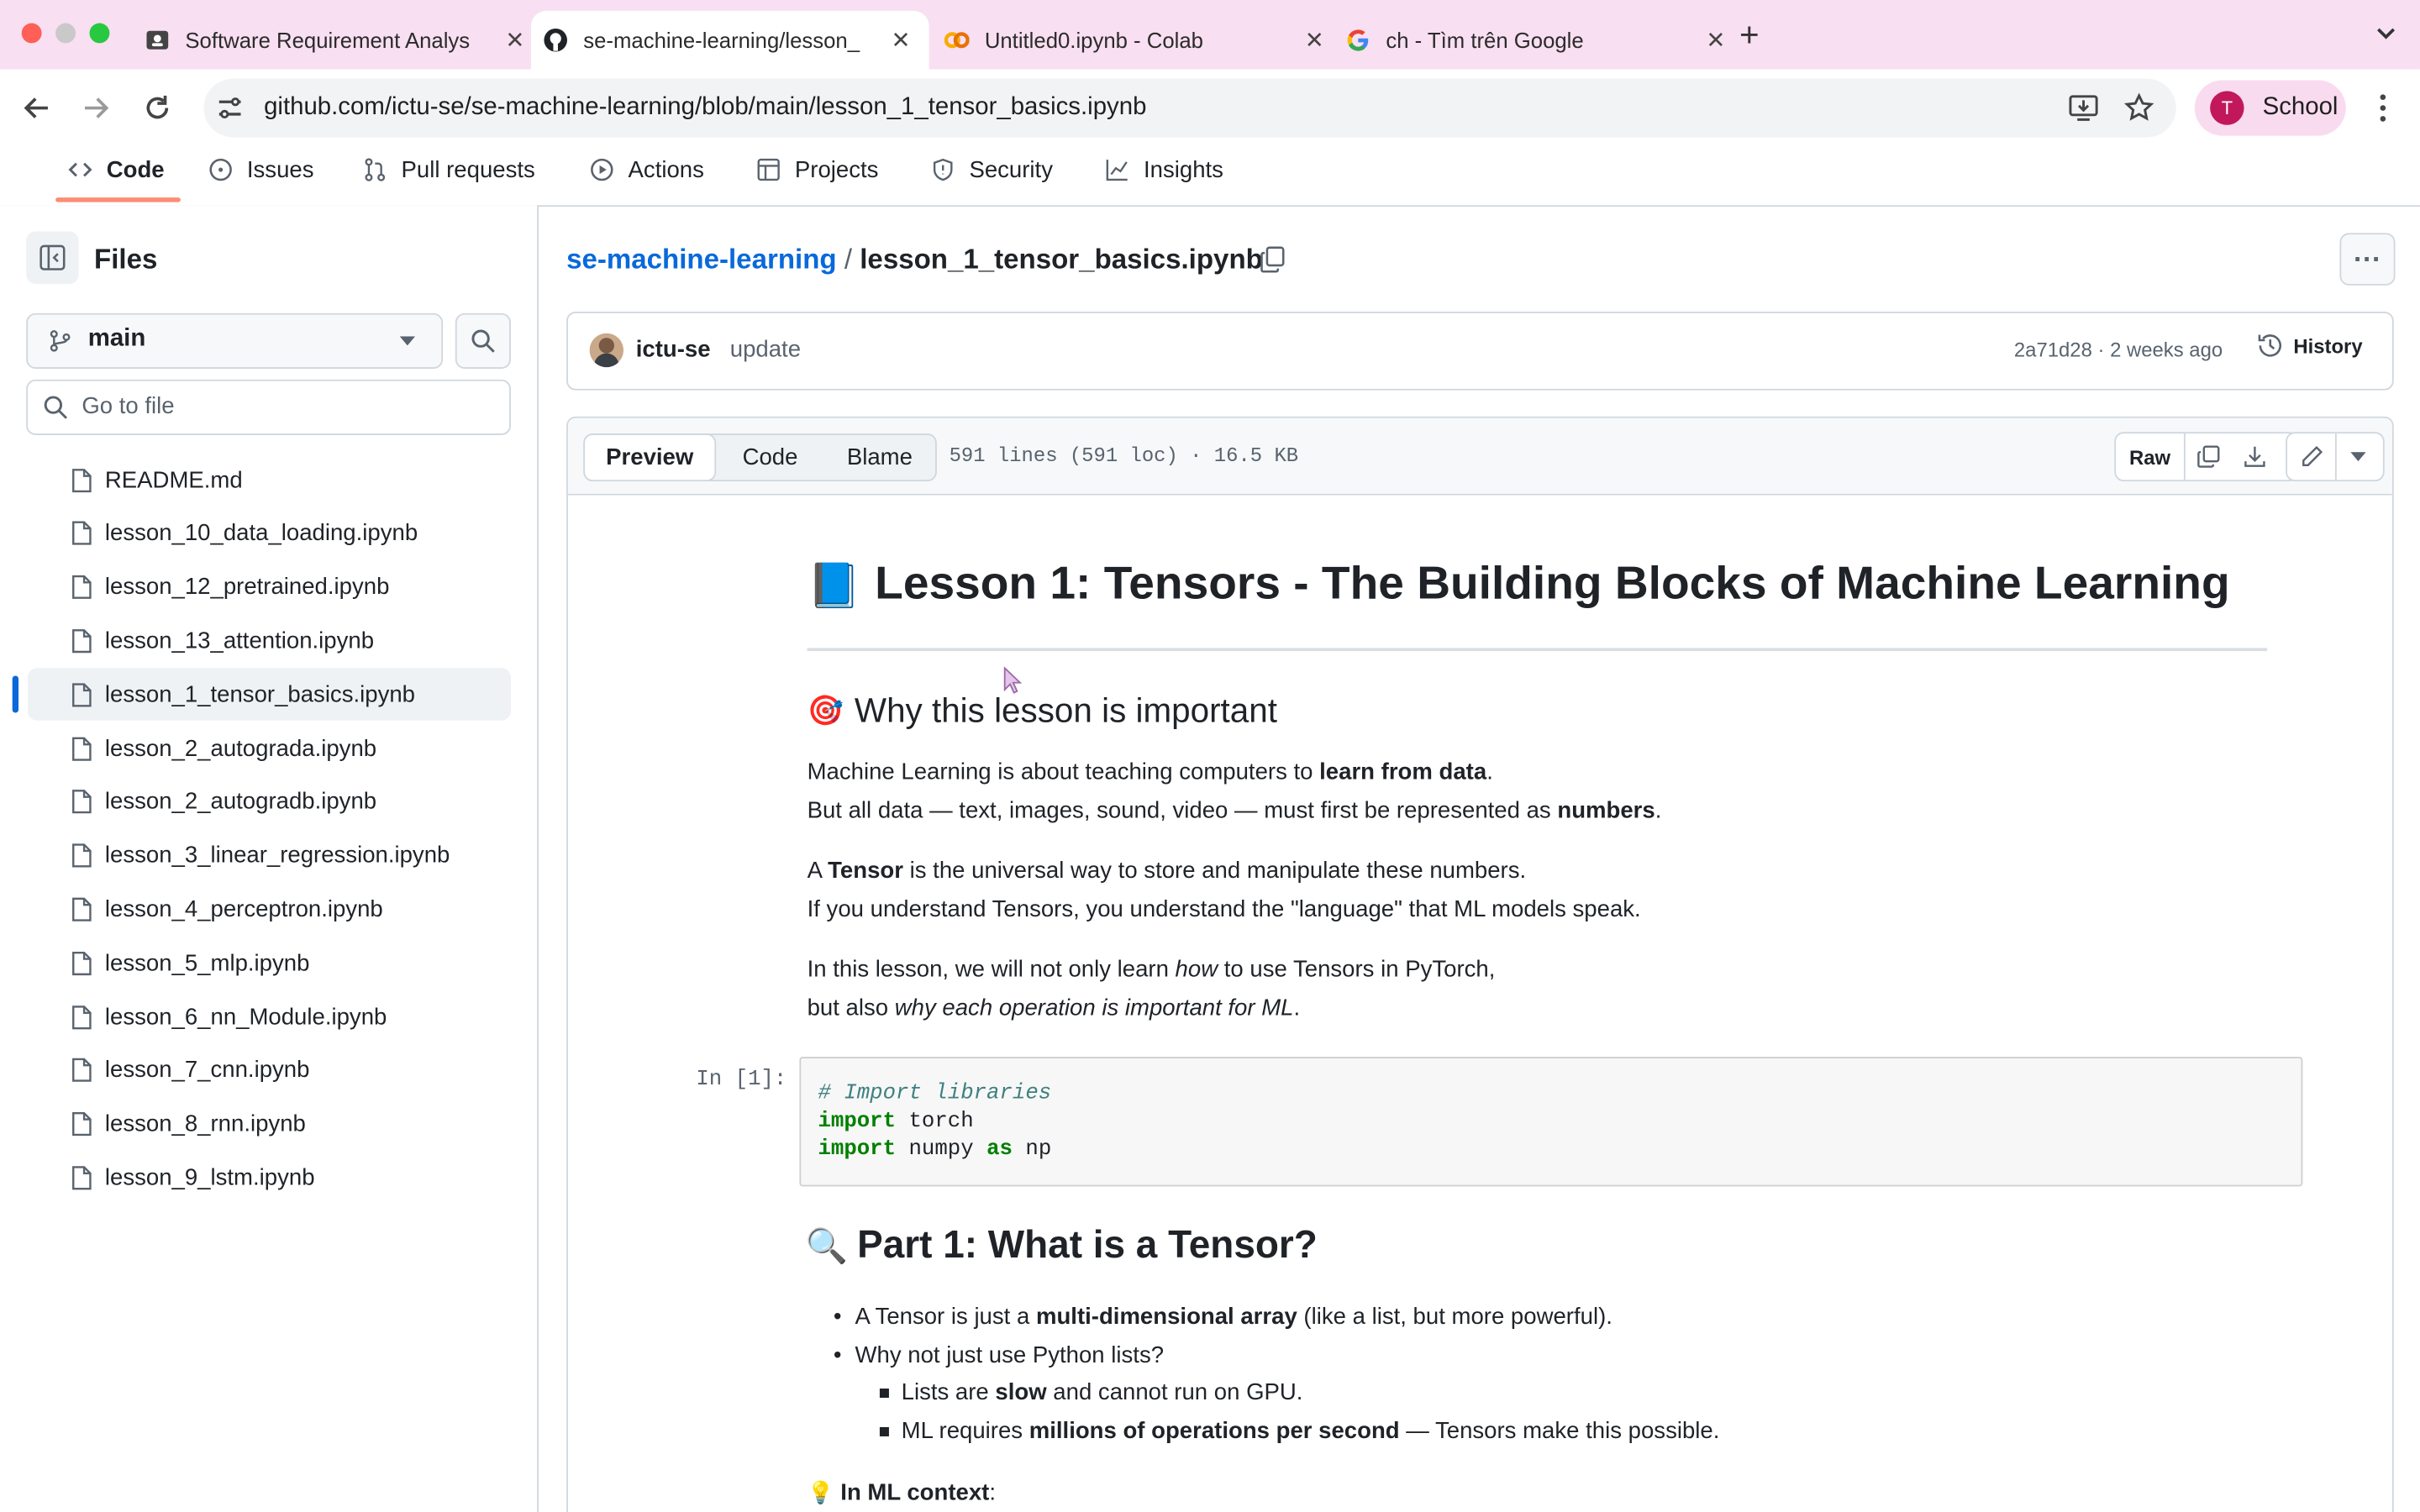 The width and height of the screenshot is (2420, 1512). I want to click on site-settings-icon, so click(230, 108).